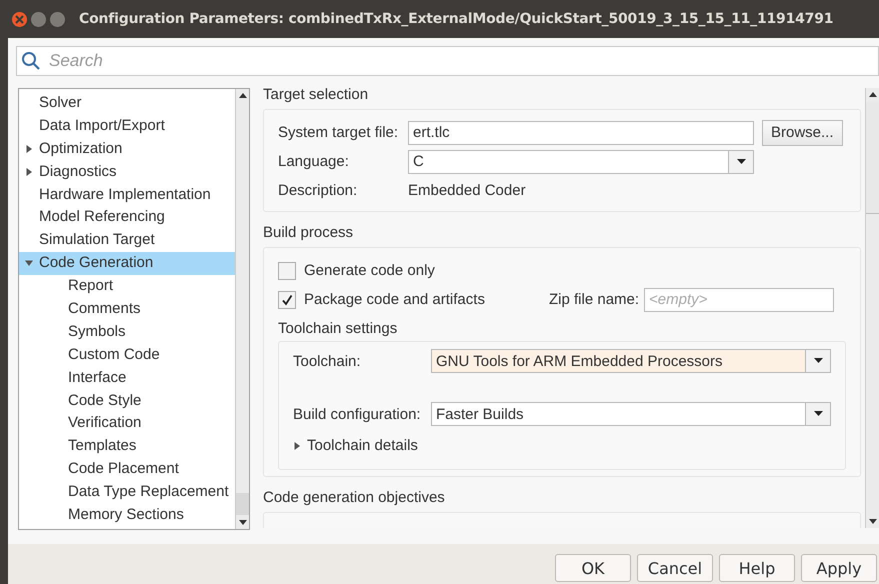 This screenshot has width=879, height=584. I want to click on tree-item: Comments, so click(104, 309).